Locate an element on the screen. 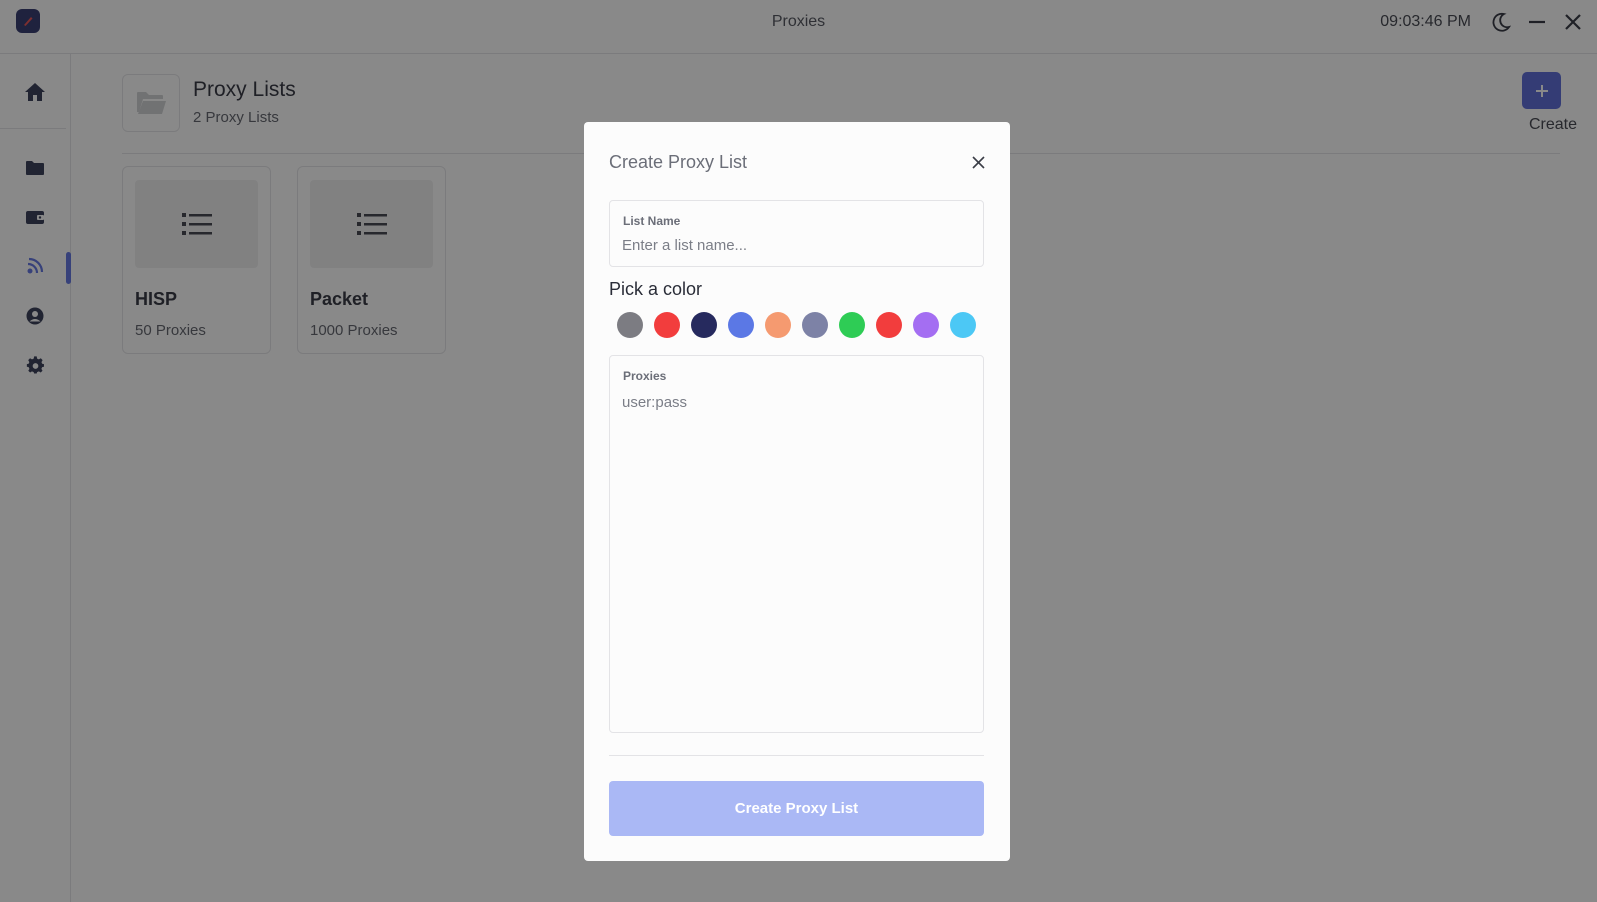  list-name-field: List Name is located at coordinates (796, 233).